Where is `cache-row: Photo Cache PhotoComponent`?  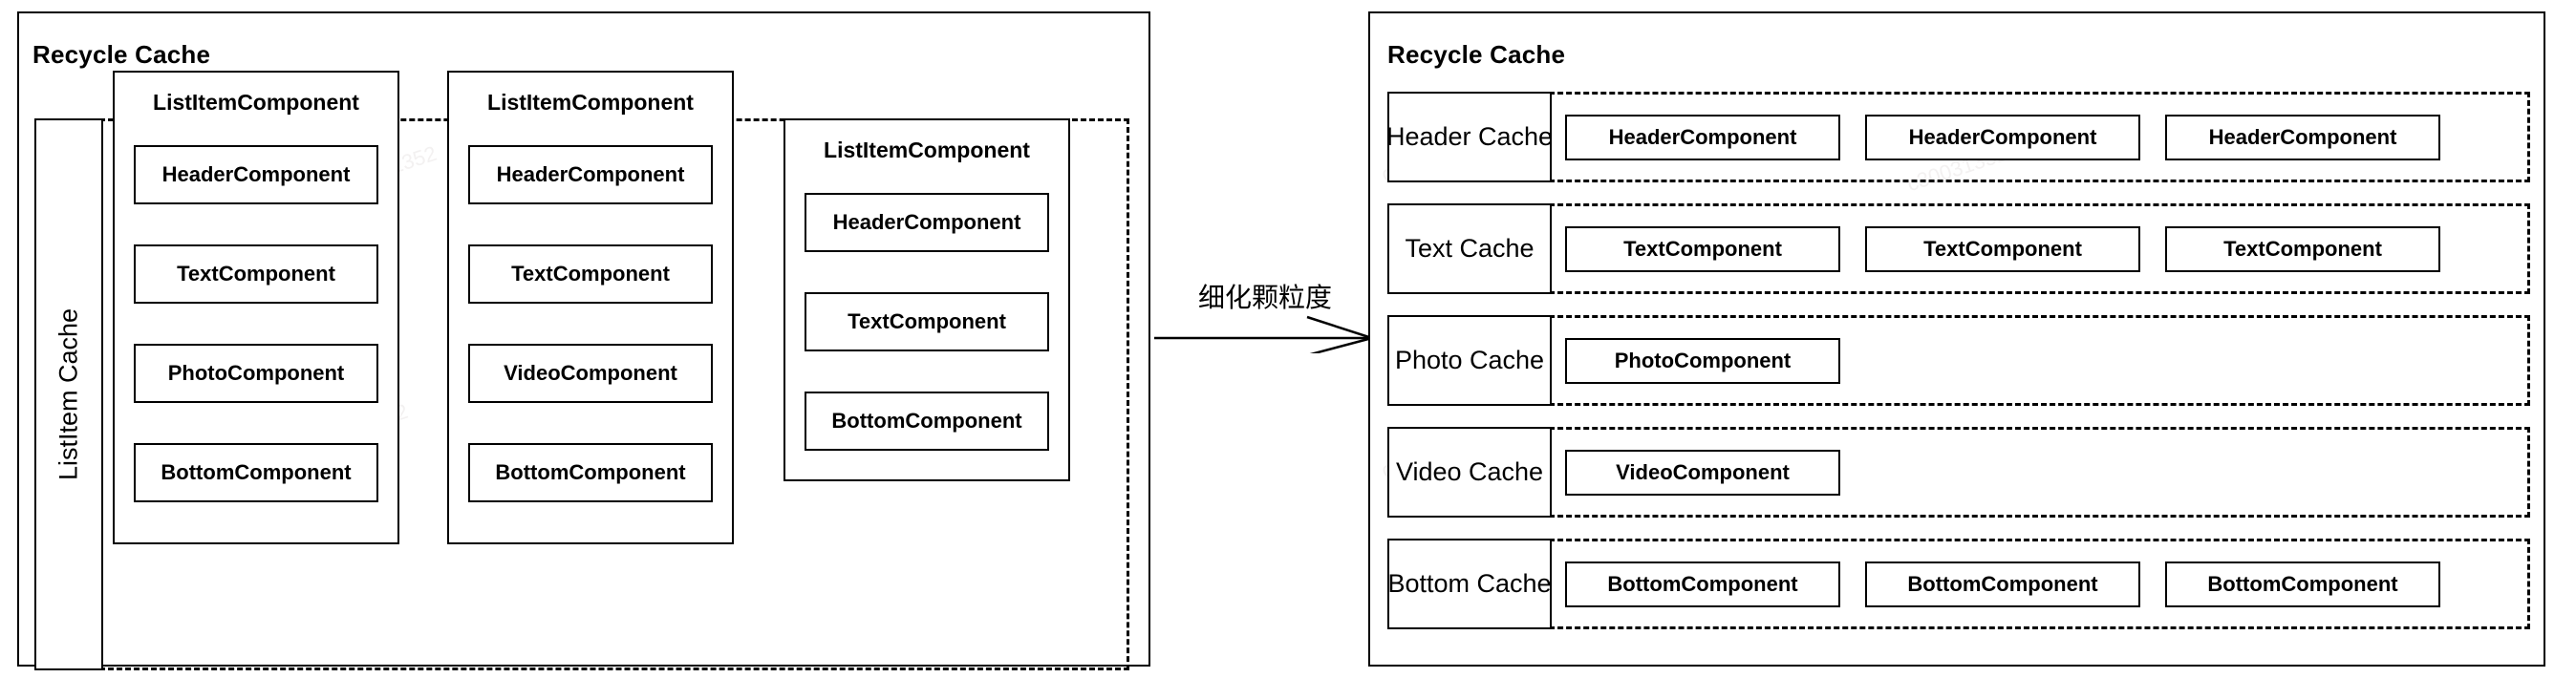
cache-row: Photo Cache PhotoComponent is located at coordinates (1958, 360).